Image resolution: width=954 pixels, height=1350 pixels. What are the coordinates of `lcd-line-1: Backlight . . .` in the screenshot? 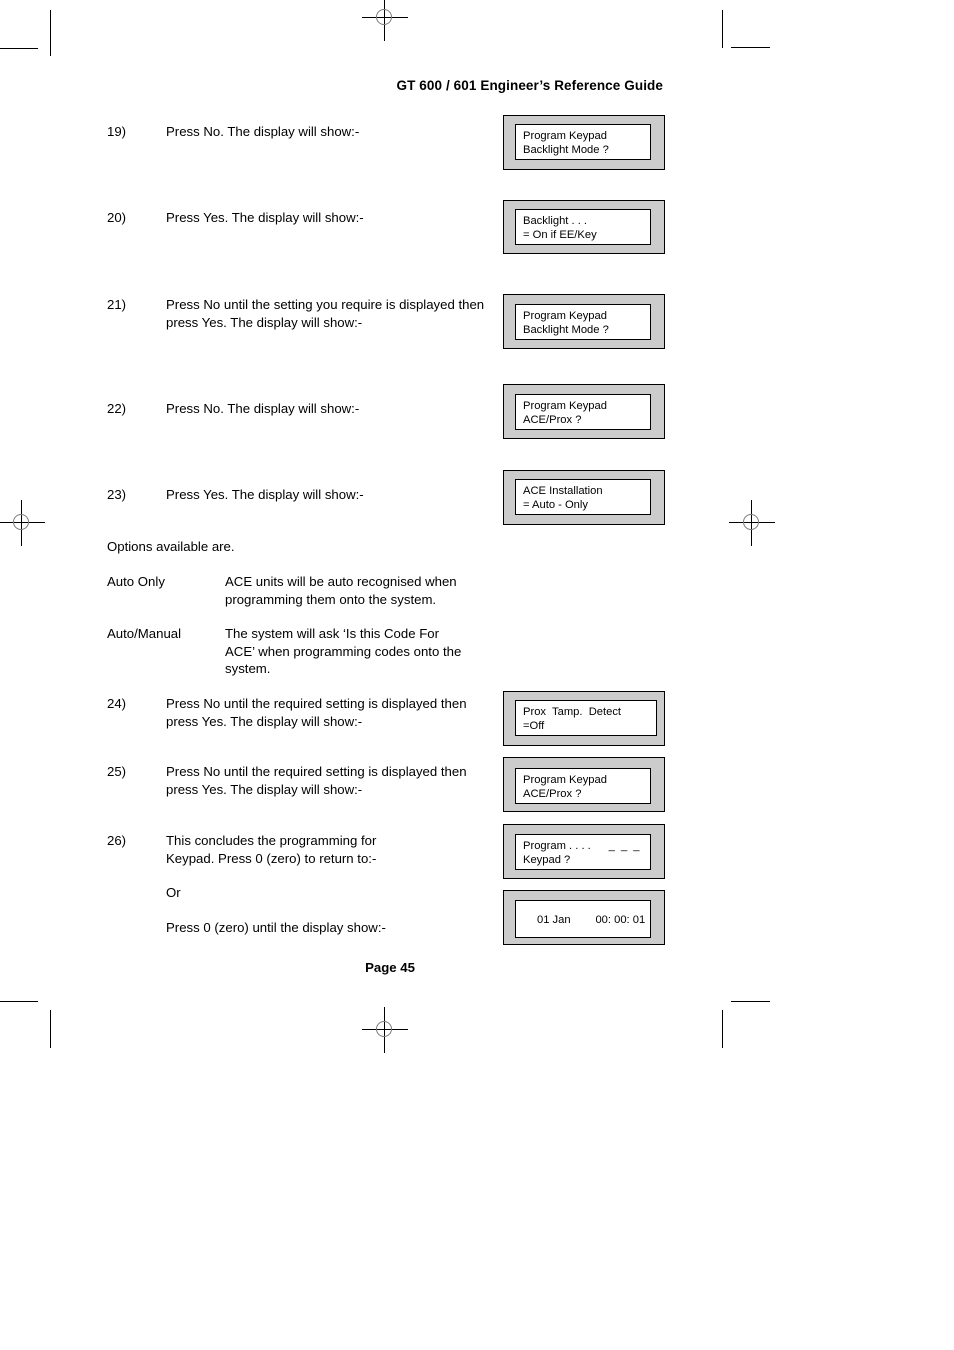 It's located at (555, 221).